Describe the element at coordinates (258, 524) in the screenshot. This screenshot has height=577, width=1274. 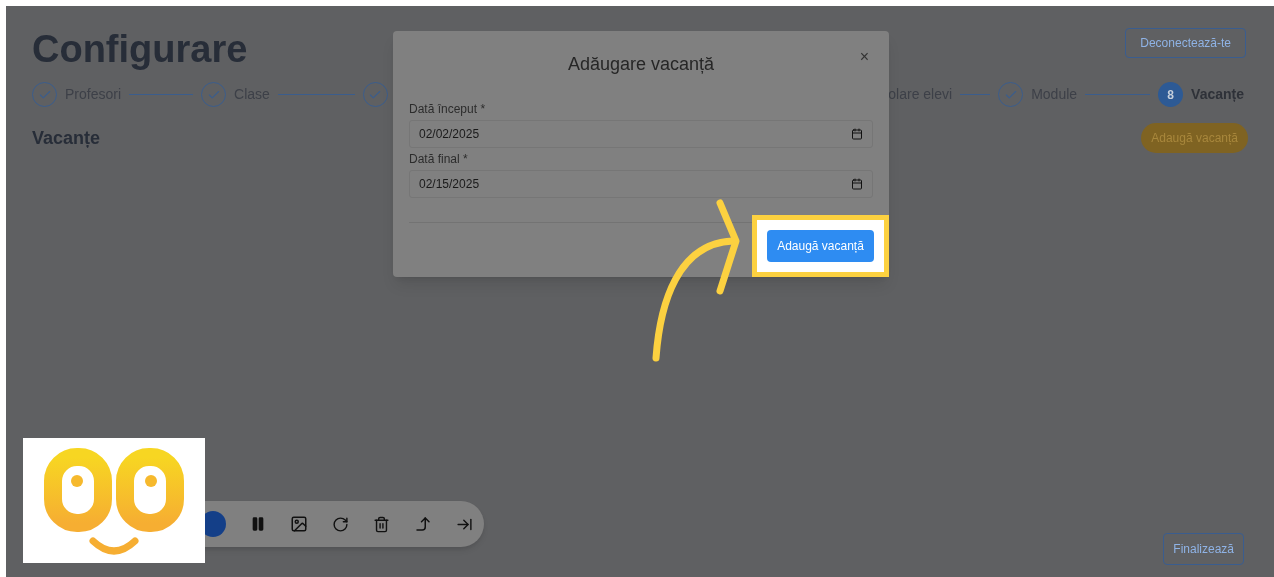
I see `pause-icon` at that location.